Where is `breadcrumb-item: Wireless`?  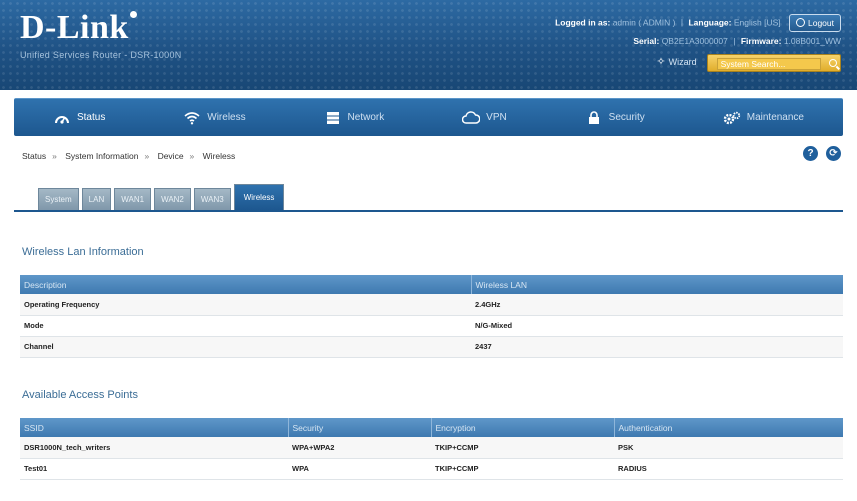
breadcrumb-item: Wireless is located at coordinates (219, 156).